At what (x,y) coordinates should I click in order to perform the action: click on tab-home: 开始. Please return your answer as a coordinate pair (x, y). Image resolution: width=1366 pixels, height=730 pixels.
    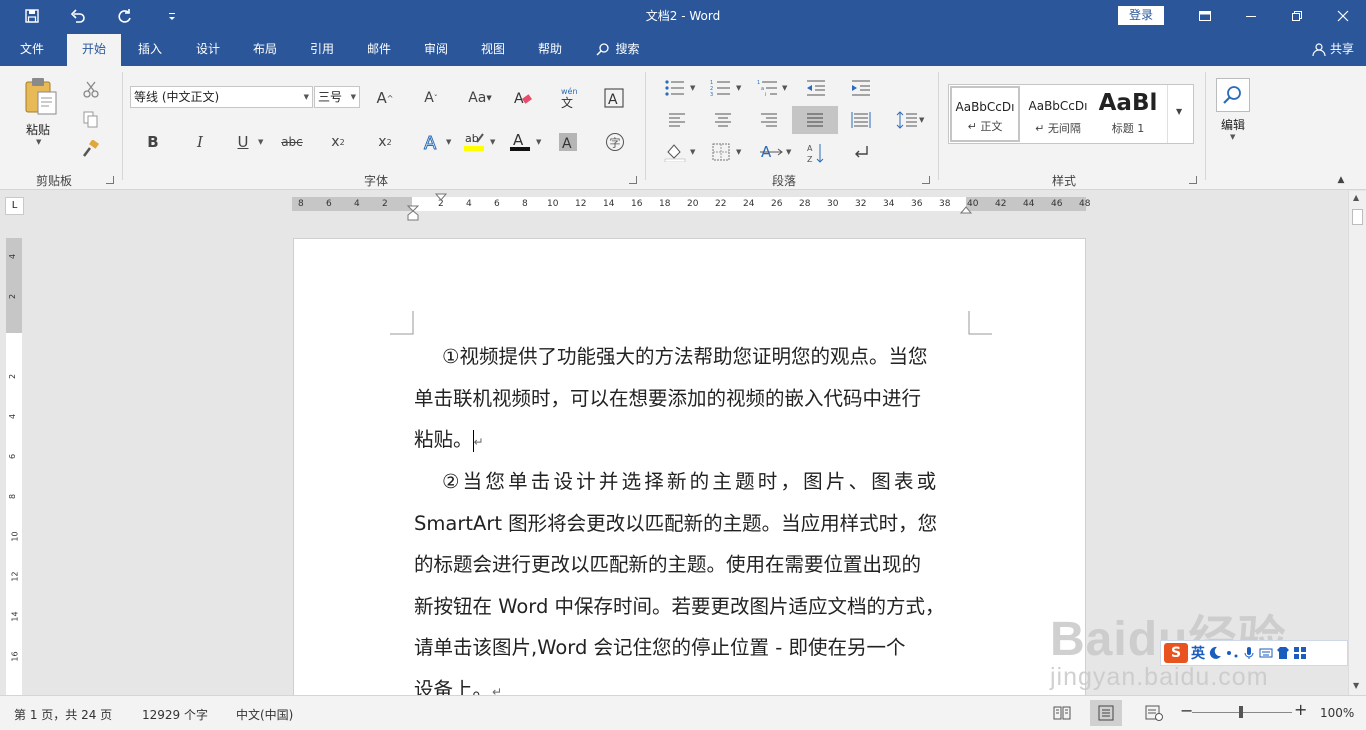
    Looking at the image, I should click on (94, 50).